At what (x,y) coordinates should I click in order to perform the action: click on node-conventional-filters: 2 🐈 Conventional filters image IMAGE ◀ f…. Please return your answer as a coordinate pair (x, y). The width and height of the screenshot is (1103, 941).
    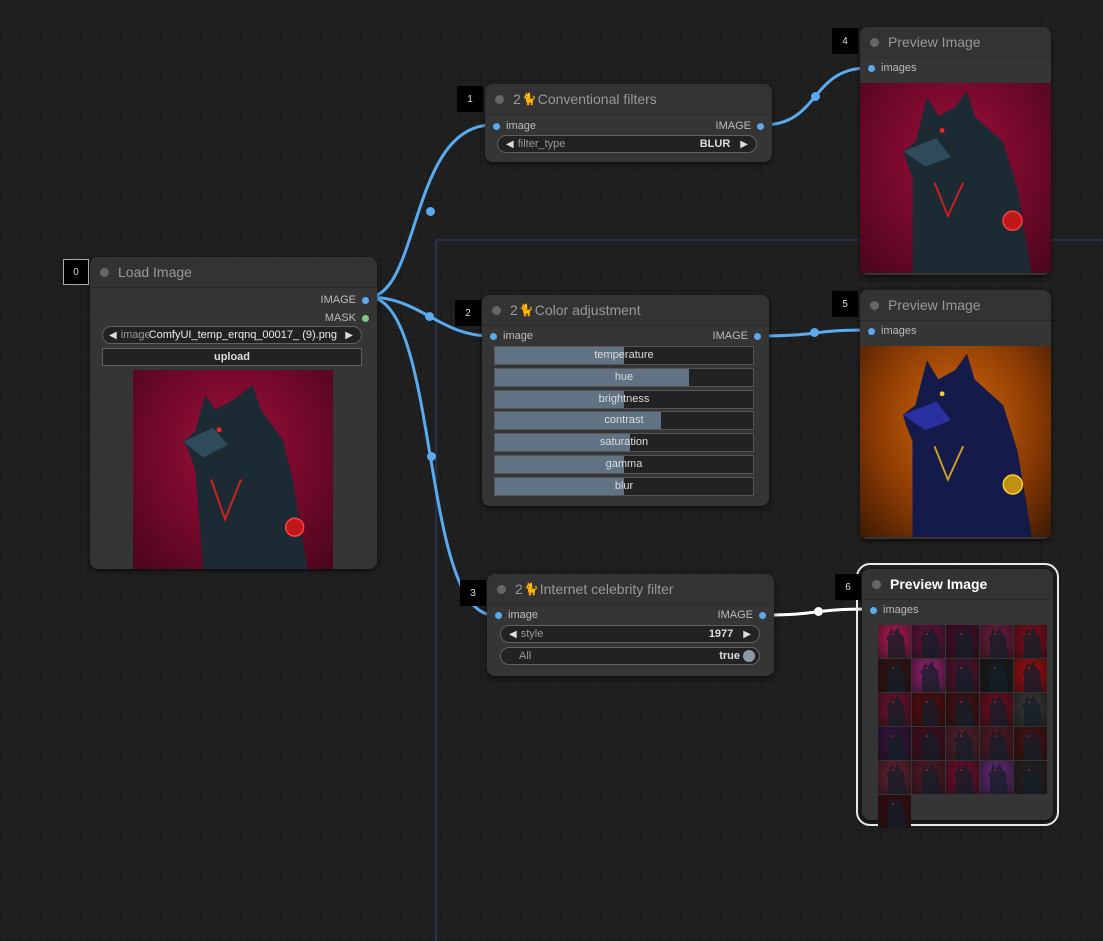
    Looking at the image, I should click on (628, 123).